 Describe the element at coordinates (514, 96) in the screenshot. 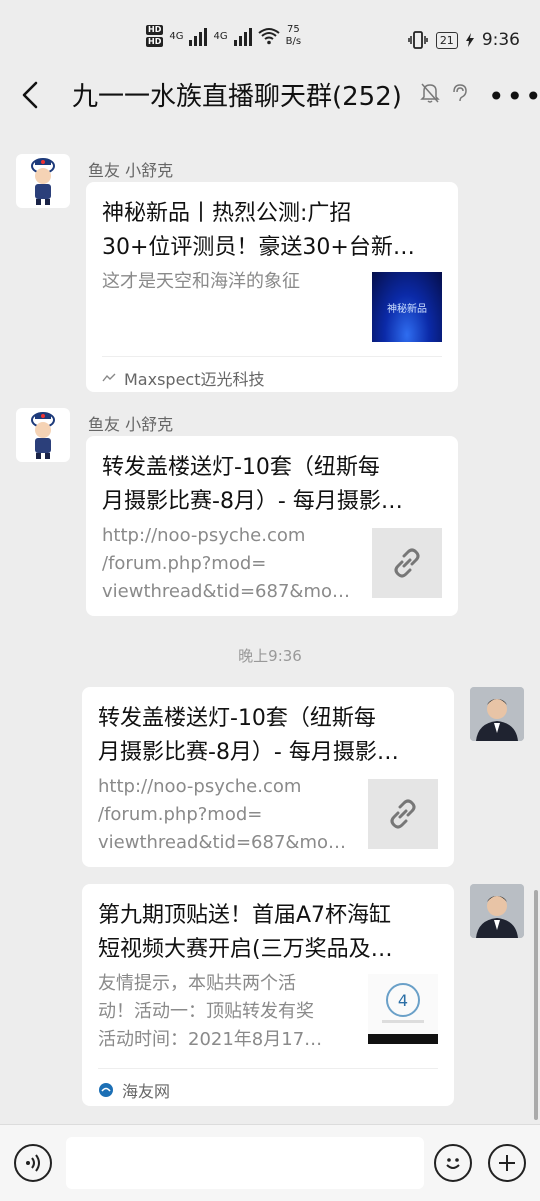

I see `more-options-icon: •••` at that location.